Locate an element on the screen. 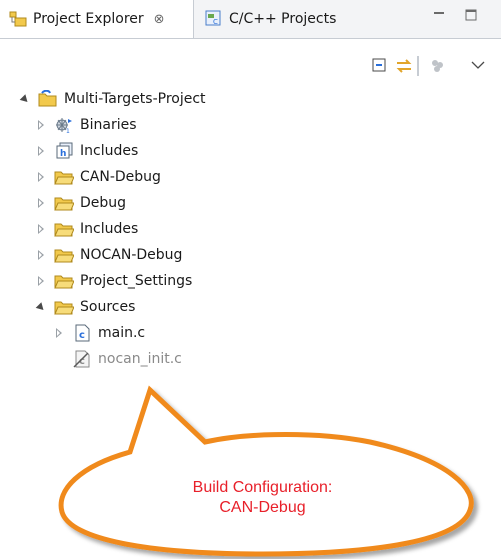 This screenshot has width=501, height=559. tab-label: Project Explorer is located at coordinates (88, 19).